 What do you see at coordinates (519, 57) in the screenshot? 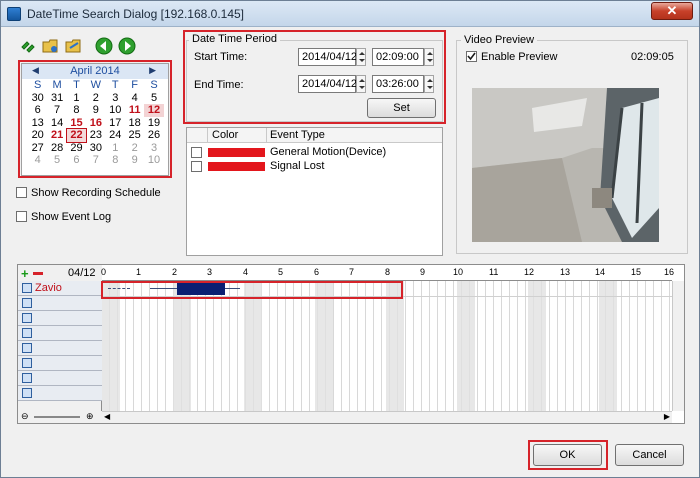
I see `enable-preview-label: Enable Preview` at bounding box center [519, 57].